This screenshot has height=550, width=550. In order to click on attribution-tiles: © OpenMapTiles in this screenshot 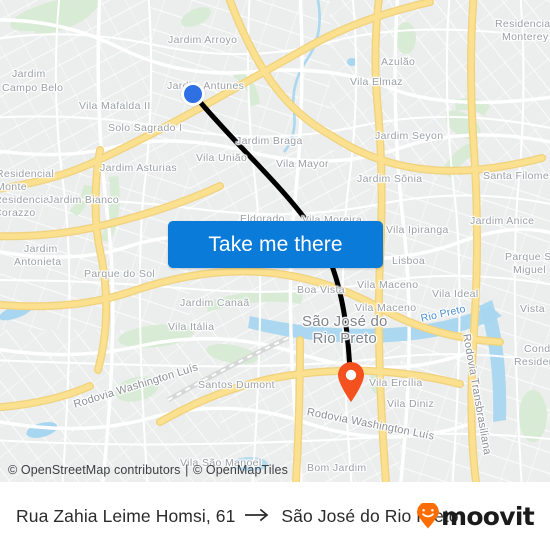, I will do `click(240, 470)`.